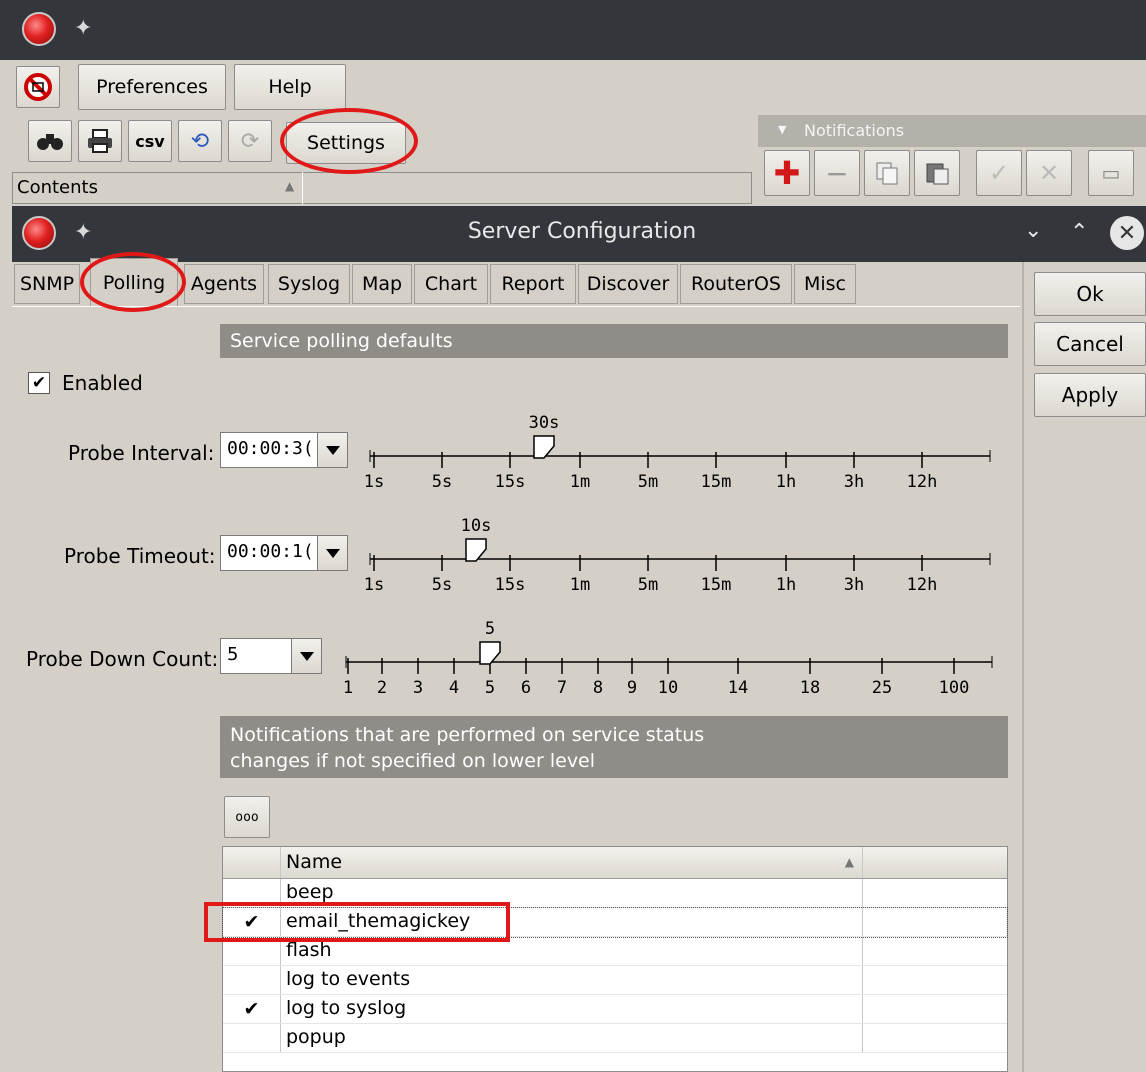  Describe the element at coordinates (999, 173) in the screenshot. I see `enable-icon: ✓` at that location.